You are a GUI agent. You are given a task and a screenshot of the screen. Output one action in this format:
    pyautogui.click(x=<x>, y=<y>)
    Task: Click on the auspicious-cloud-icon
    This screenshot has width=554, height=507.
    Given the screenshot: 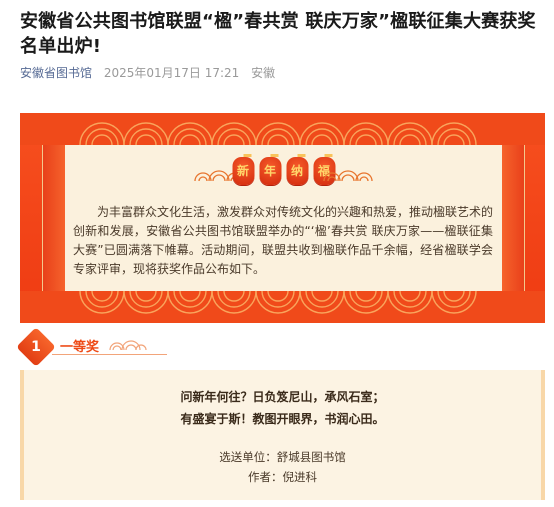 What is the action you would take?
    pyautogui.click(x=348, y=176)
    